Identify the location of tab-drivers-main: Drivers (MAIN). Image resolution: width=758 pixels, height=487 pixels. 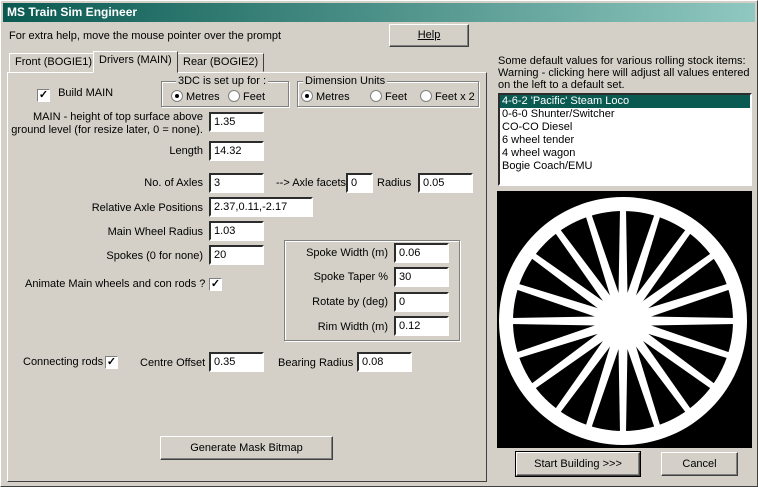
(135, 62).